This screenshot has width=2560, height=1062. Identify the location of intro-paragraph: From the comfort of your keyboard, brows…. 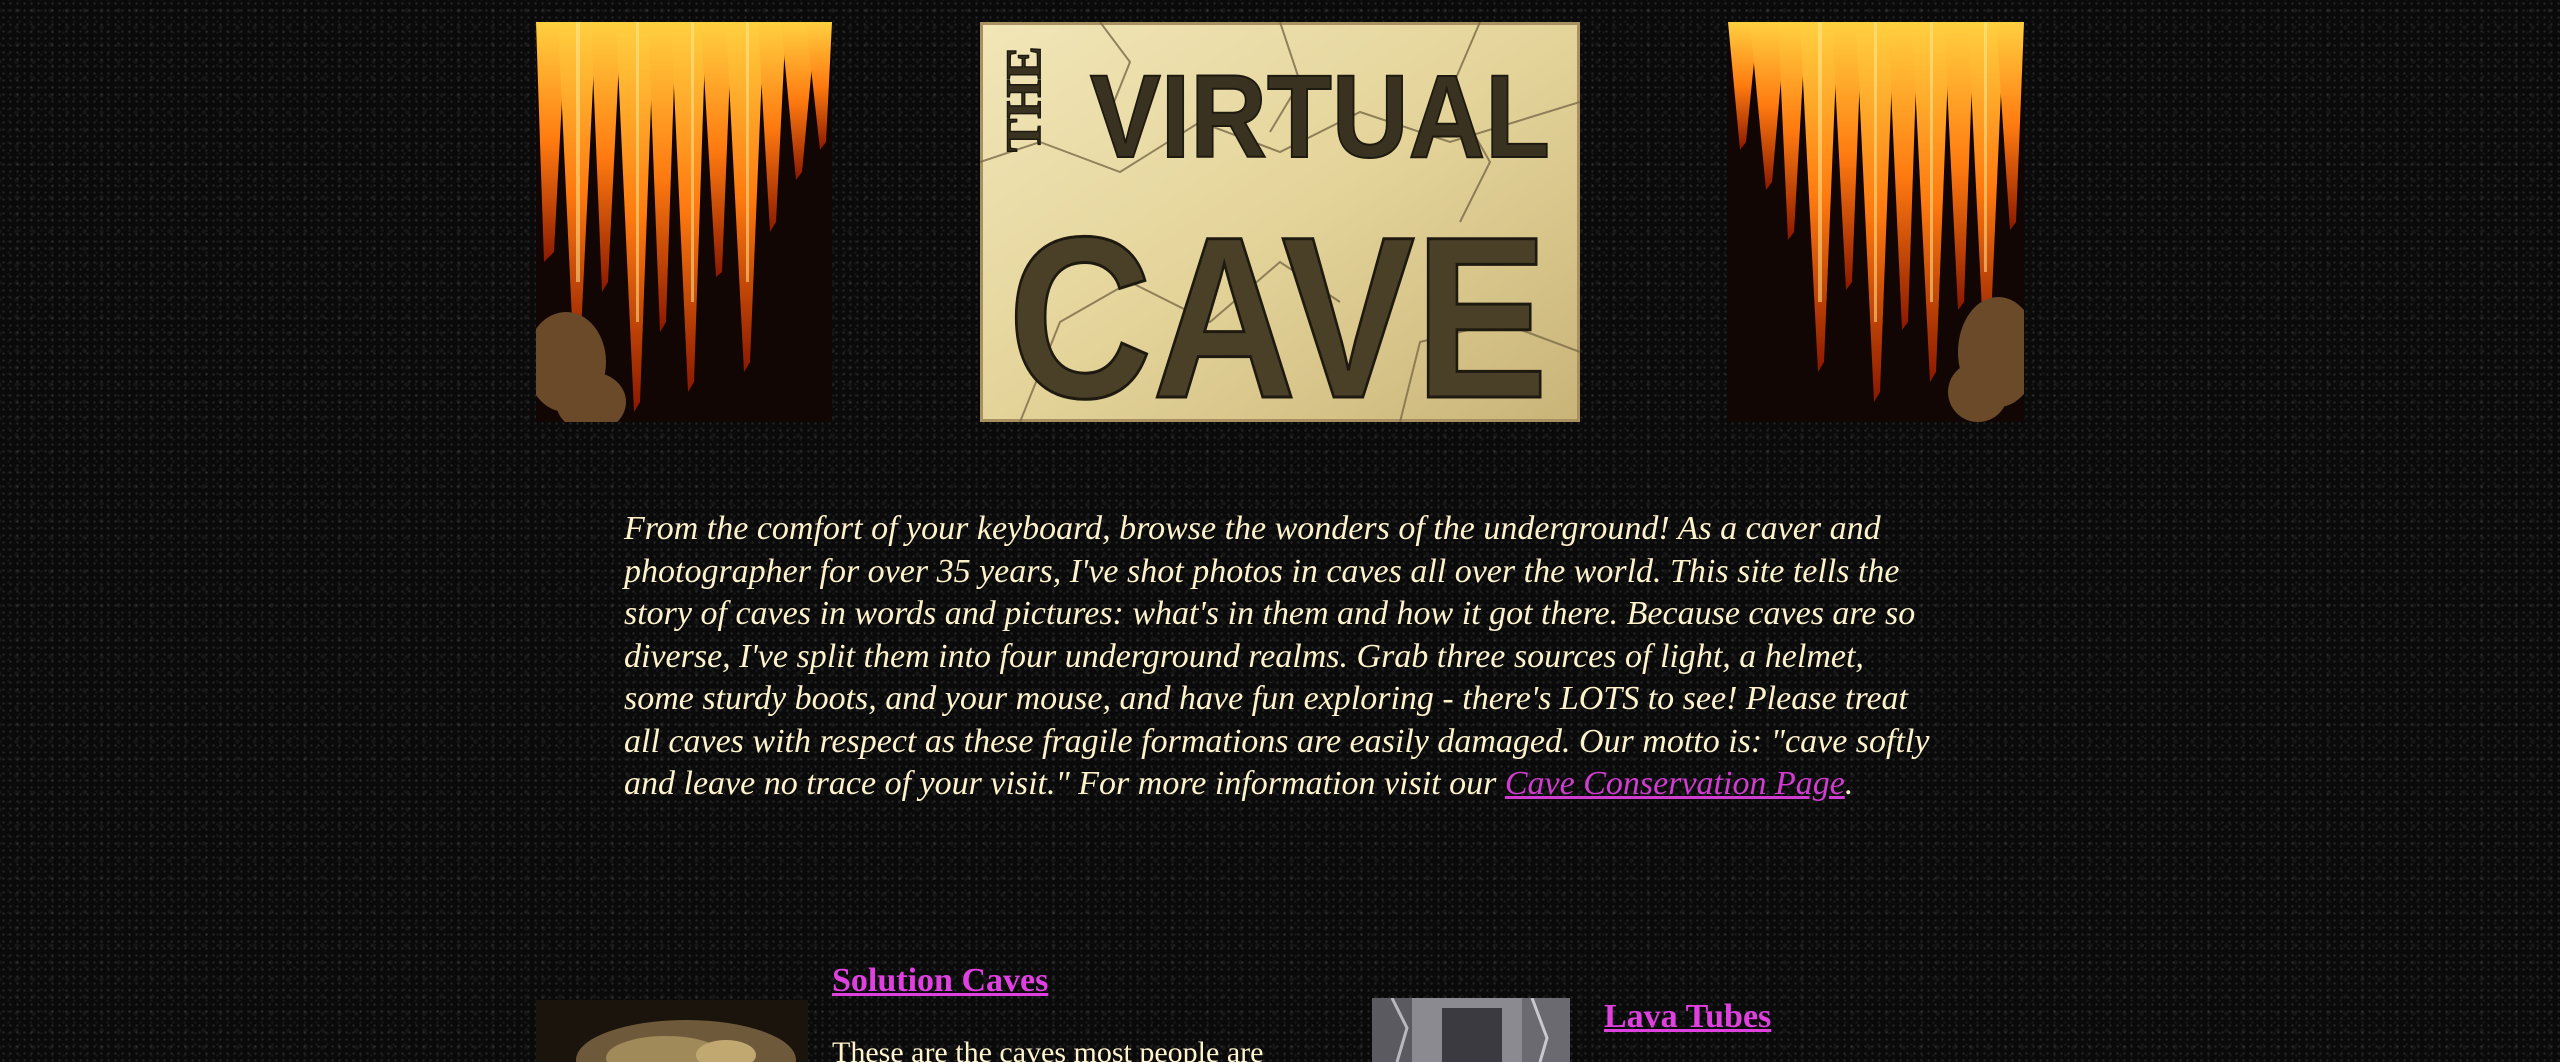
(1282, 657).